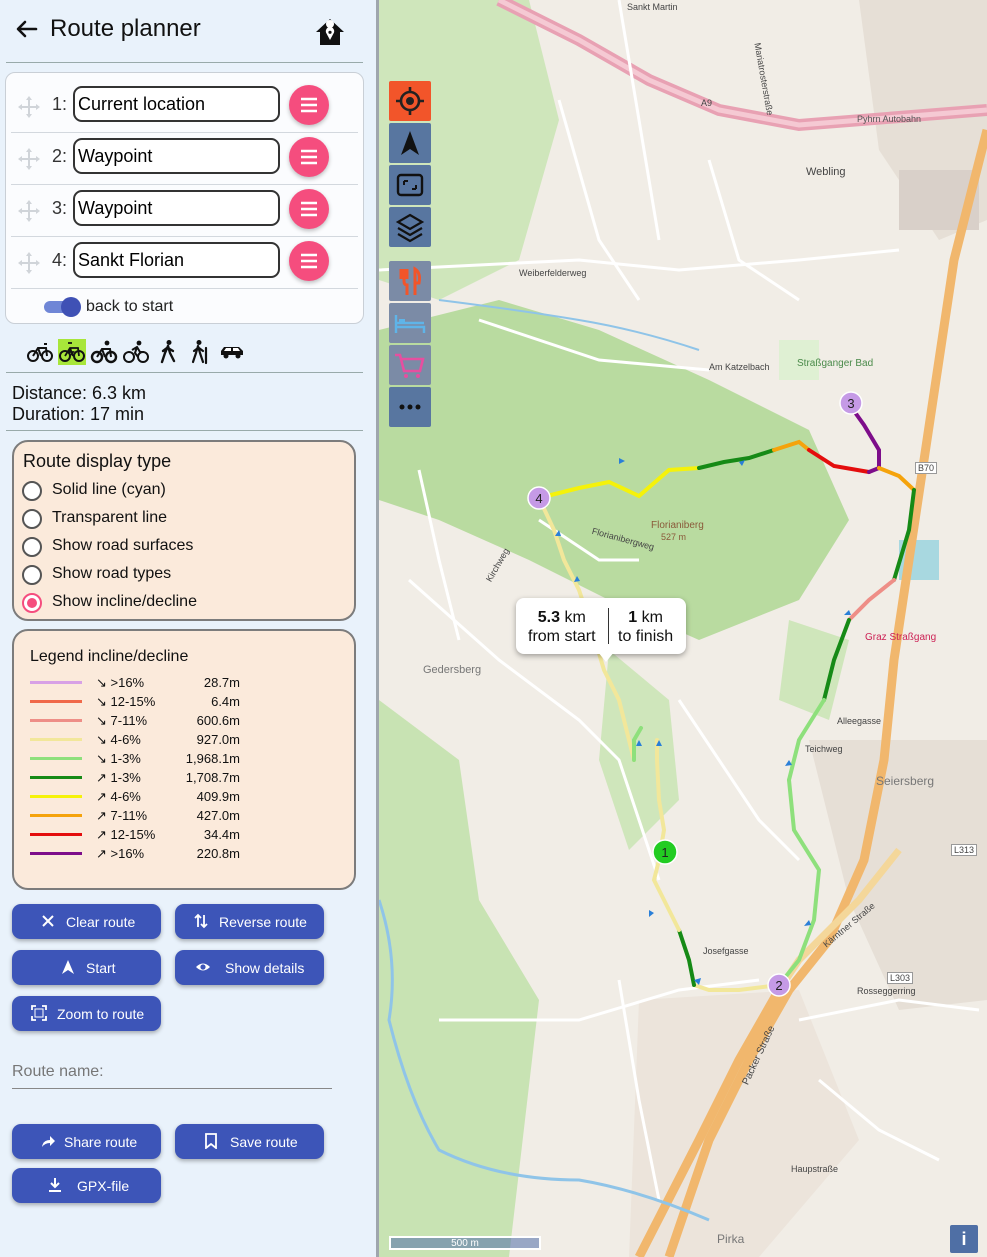  Describe the element at coordinates (665, 852) in the screenshot. I see `route-marker-1: 1` at that location.